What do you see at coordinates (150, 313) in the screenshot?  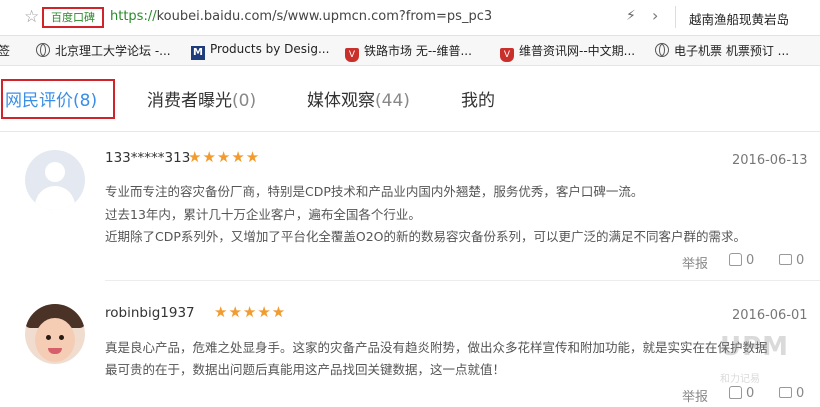 I see `review-user: robinbig1937` at bounding box center [150, 313].